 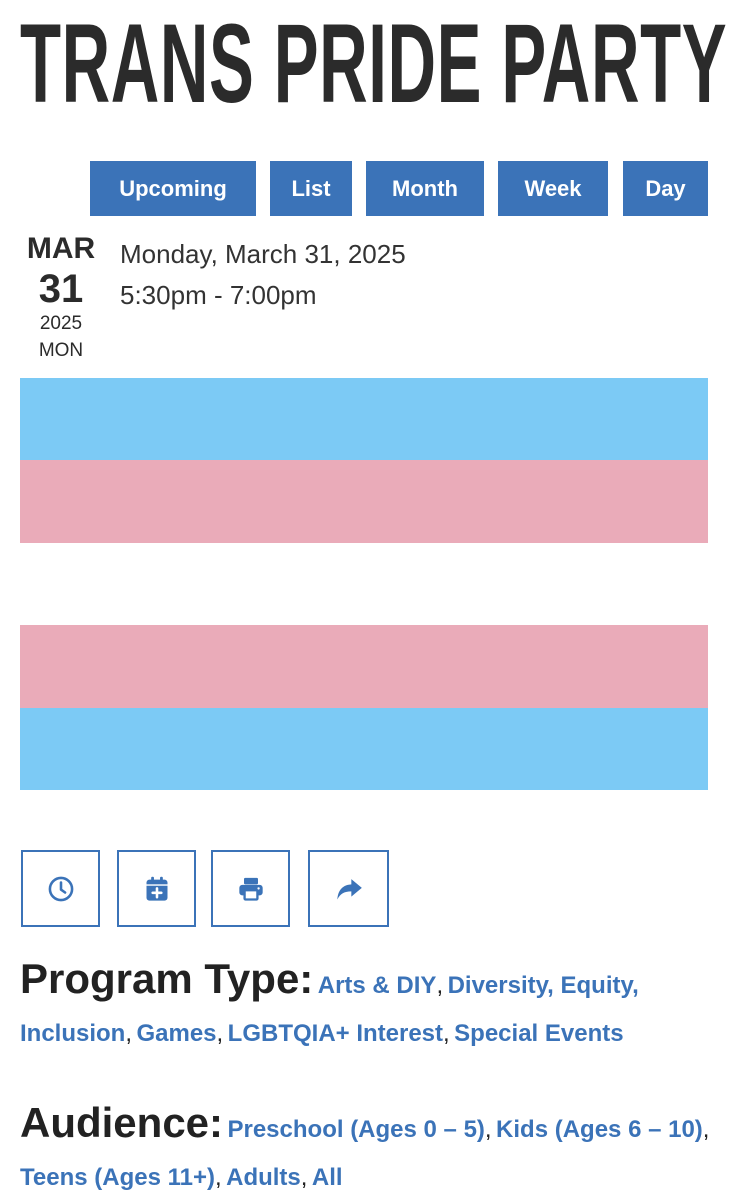 I want to click on audience-link: Kids (Ages 6 – 10), so click(x=599, y=1129).